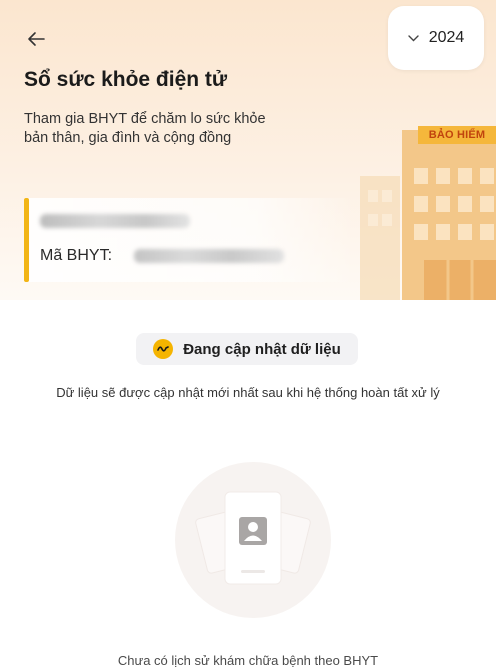 The image size is (496, 672). I want to click on building-sign: BẢO HIỂM, so click(457, 135).